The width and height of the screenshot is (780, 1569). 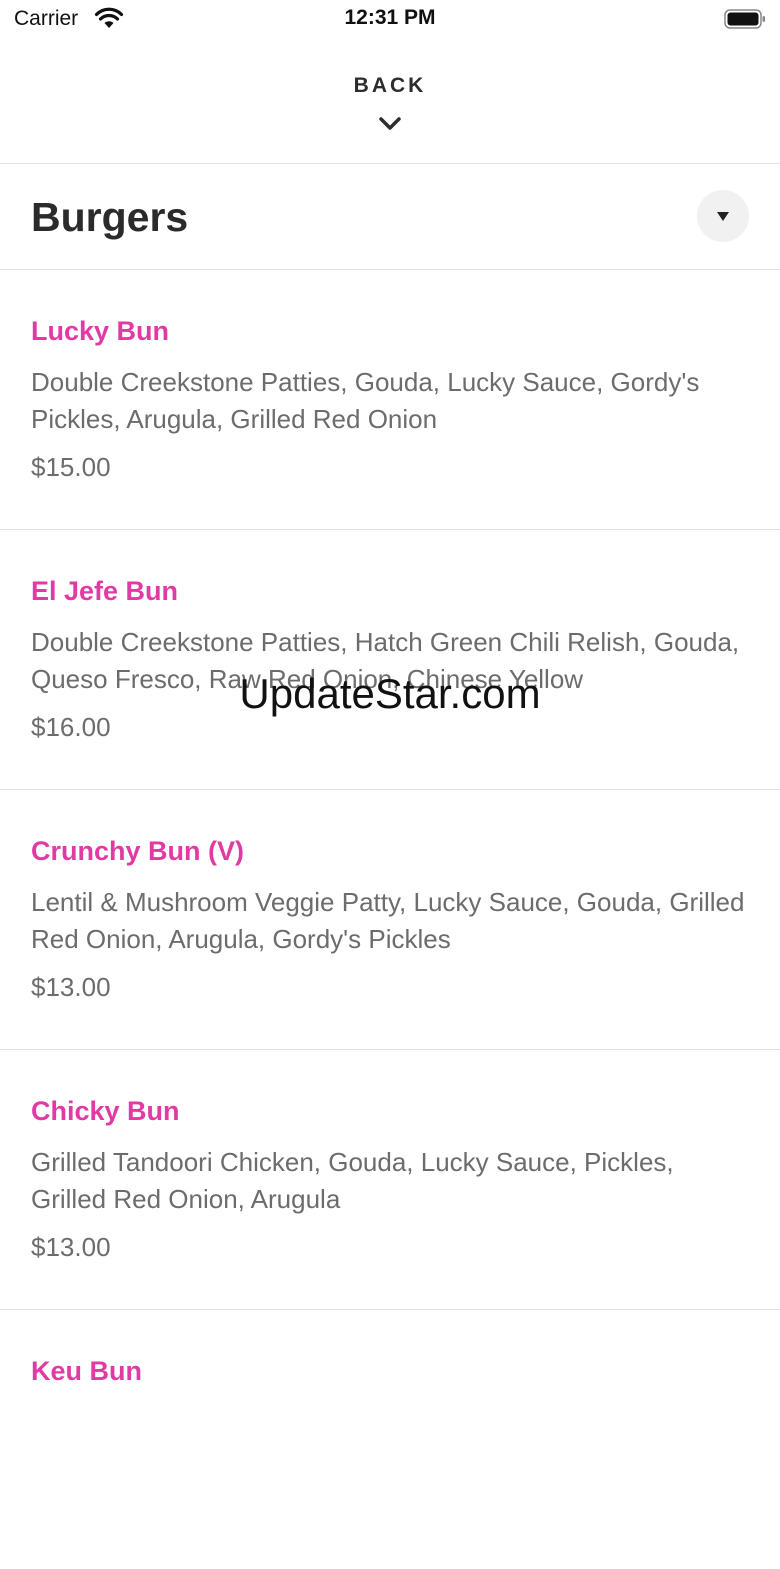 I want to click on chevron-down-icon, so click(x=390, y=123).